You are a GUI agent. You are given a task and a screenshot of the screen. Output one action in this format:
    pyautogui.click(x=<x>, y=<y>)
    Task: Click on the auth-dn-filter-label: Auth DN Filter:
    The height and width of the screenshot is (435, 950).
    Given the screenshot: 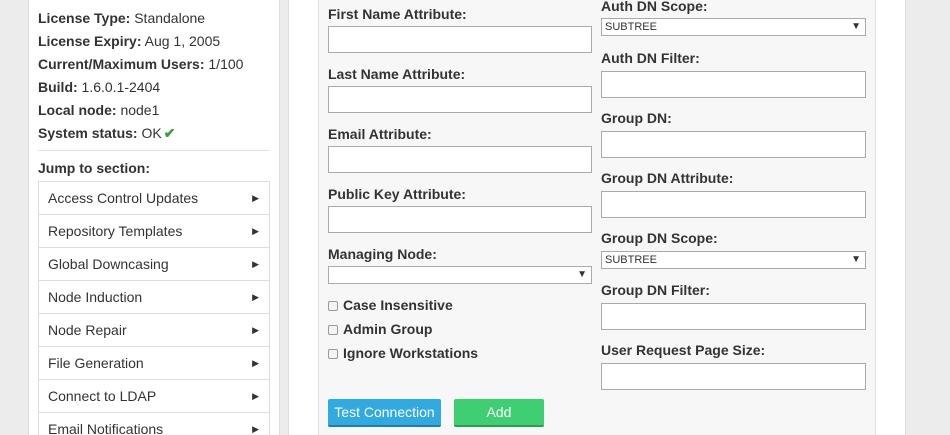 What is the action you would take?
    pyautogui.click(x=650, y=58)
    